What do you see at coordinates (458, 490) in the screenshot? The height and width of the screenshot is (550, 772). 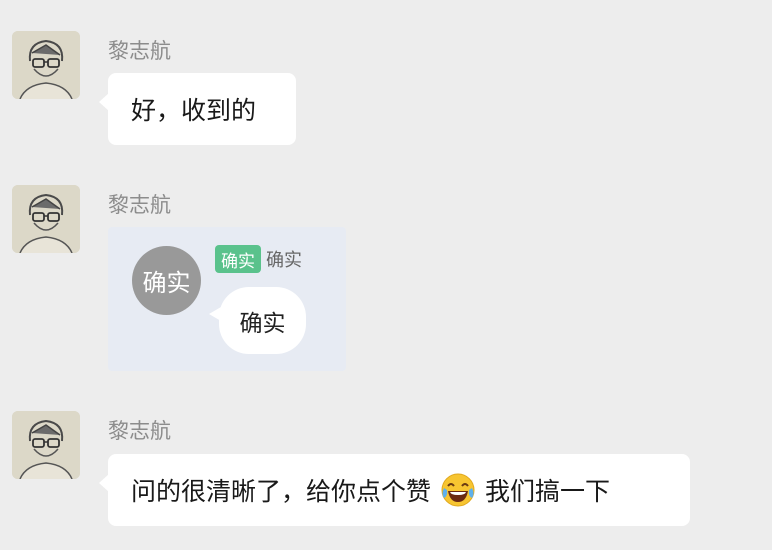 I see `tears-of-joy-emoji-icon` at bounding box center [458, 490].